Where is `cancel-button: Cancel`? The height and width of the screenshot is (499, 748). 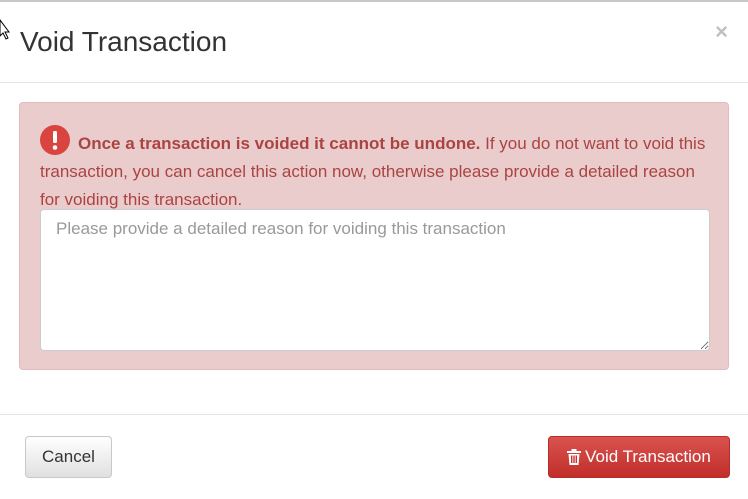
cancel-button: Cancel is located at coordinates (68, 457).